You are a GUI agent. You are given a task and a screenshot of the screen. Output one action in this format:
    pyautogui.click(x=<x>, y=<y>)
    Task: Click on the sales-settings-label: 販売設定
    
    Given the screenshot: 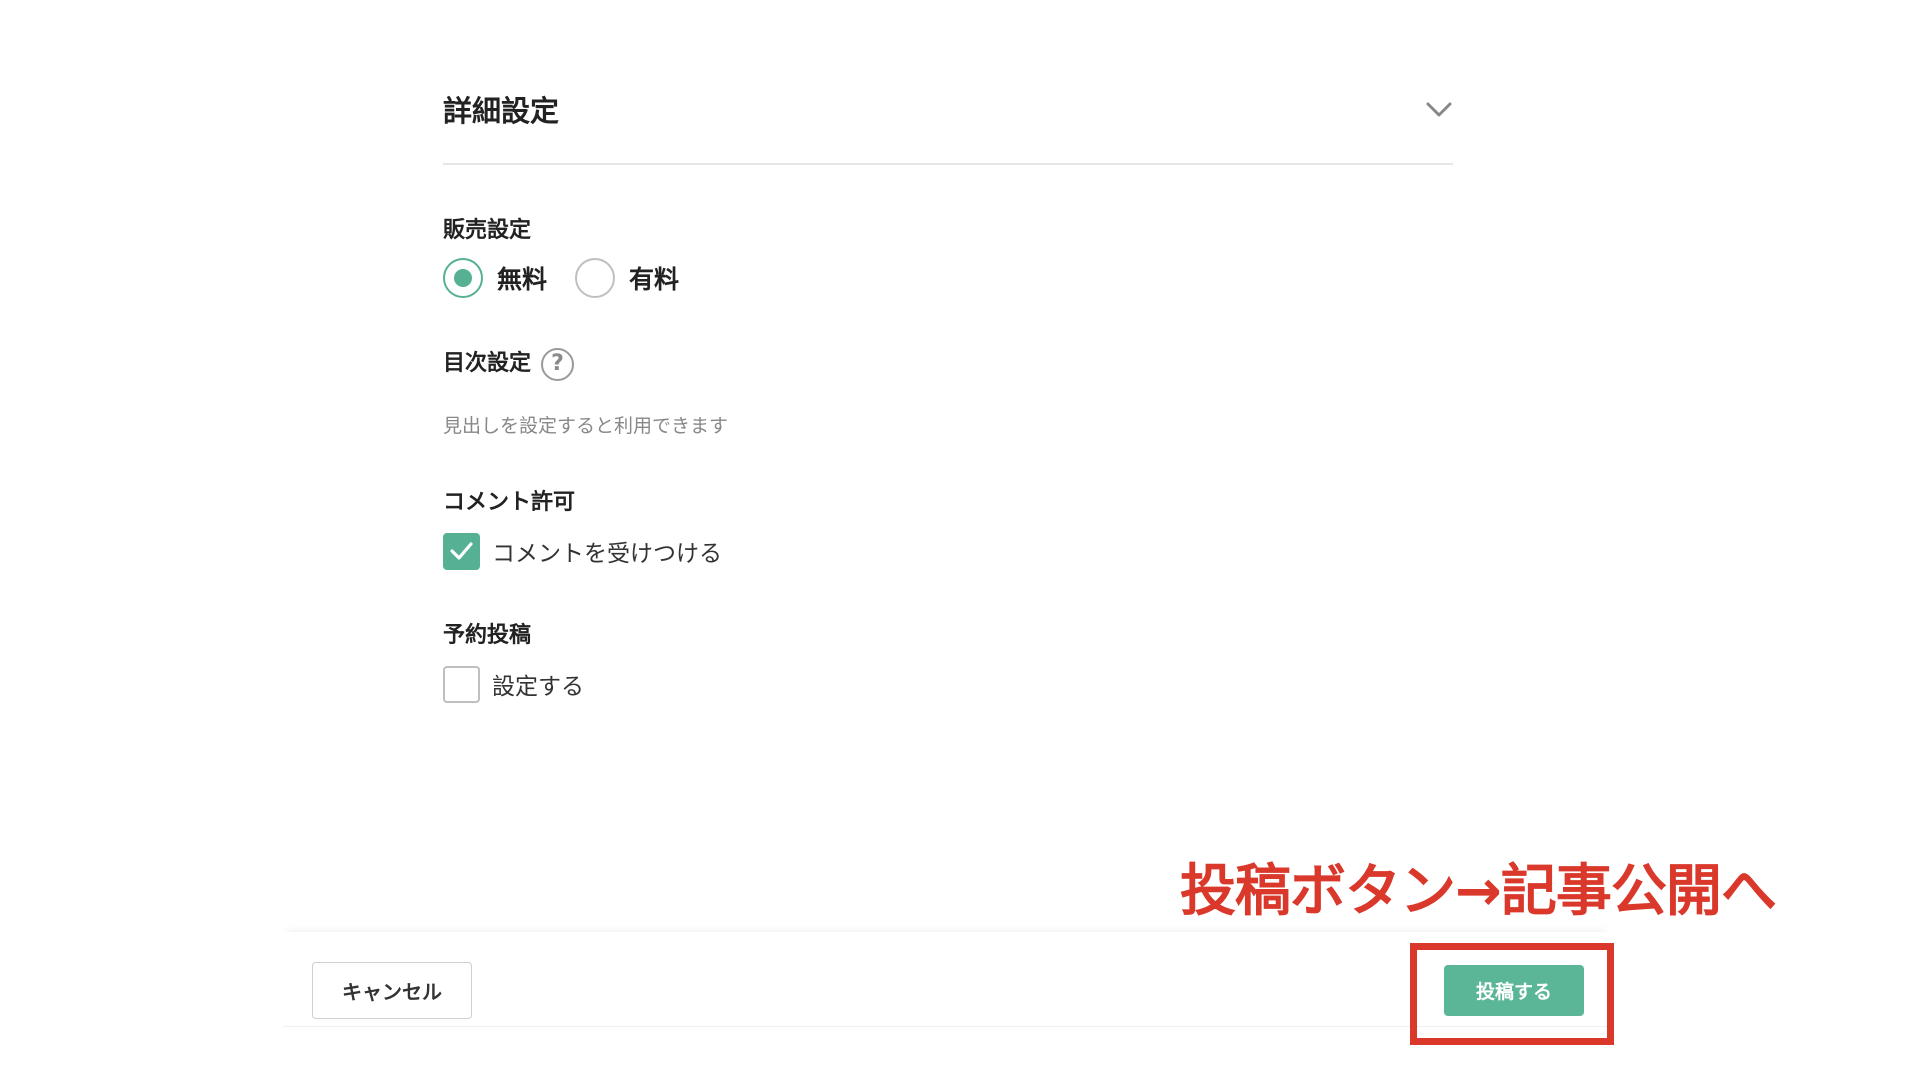 What is the action you would take?
    pyautogui.click(x=487, y=230)
    